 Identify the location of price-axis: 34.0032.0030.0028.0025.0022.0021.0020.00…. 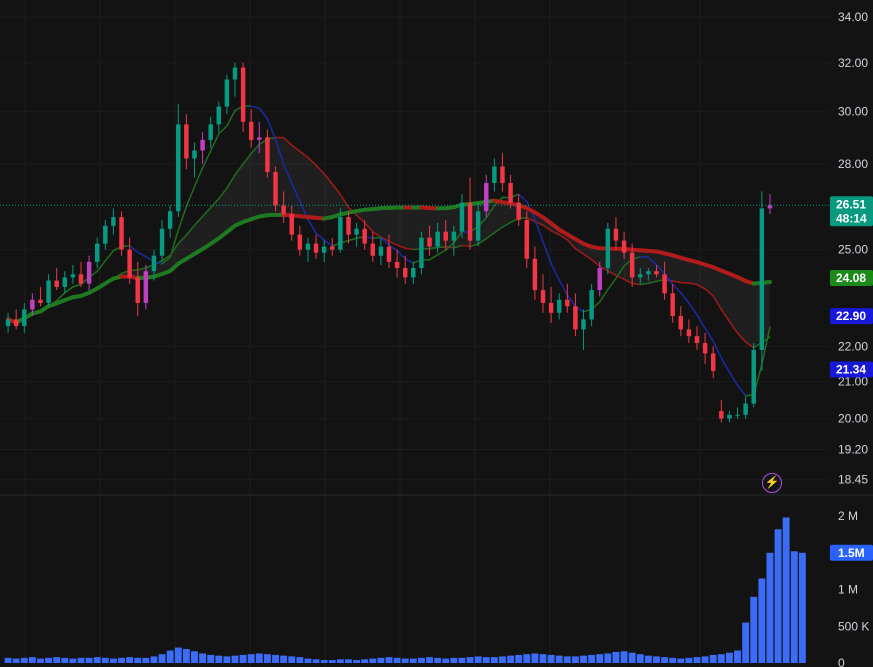
(853, 248).